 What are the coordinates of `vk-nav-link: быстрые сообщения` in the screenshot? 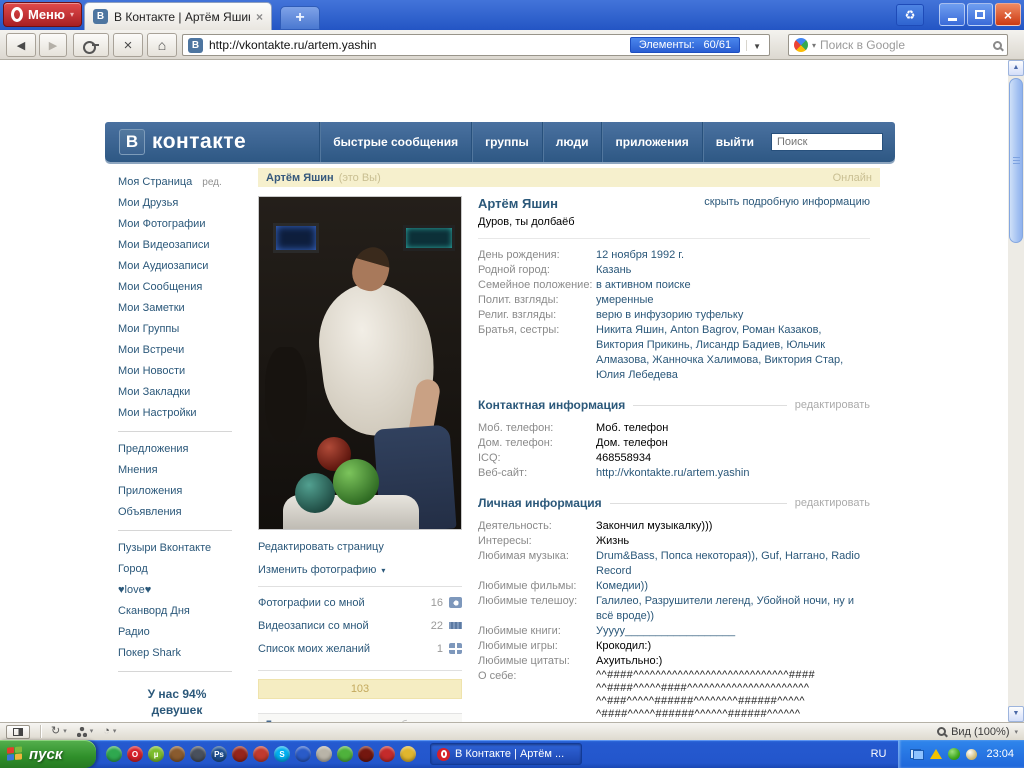 It's located at (395, 142).